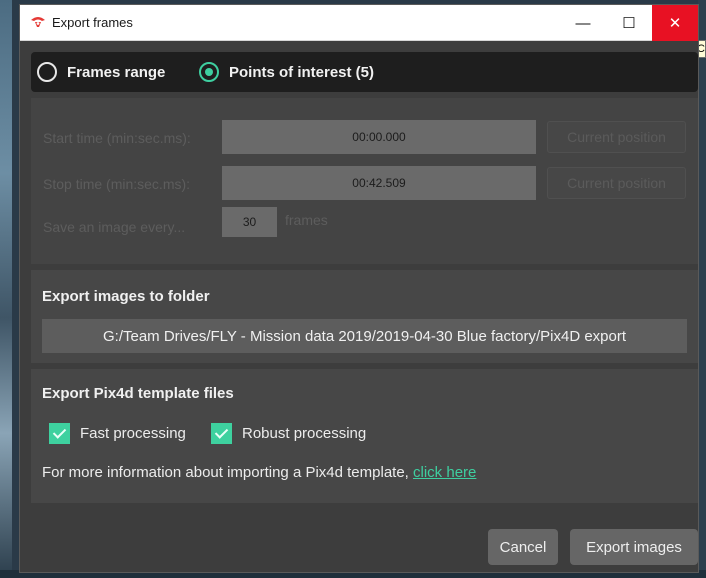 The width and height of the screenshot is (706, 578). I want to click on export-images-button: Export images, so click(634, 547).